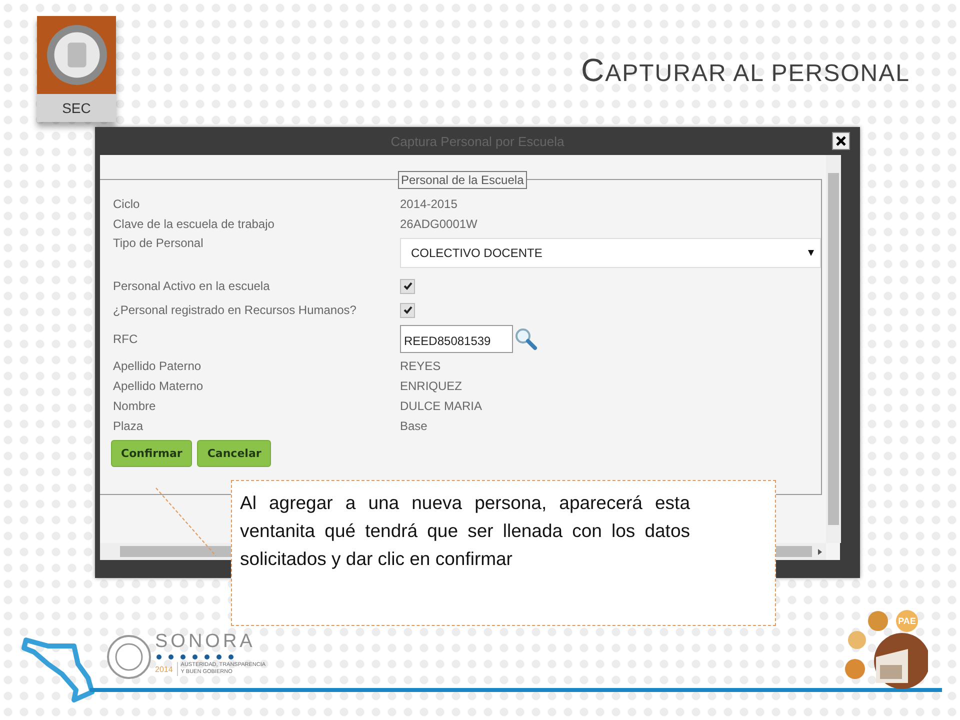 The height and width of the screenshot is (720, 960). Describe the element at coordinates (205, 642) in the screenshot. I see `brand-name: SONORA` at that location.